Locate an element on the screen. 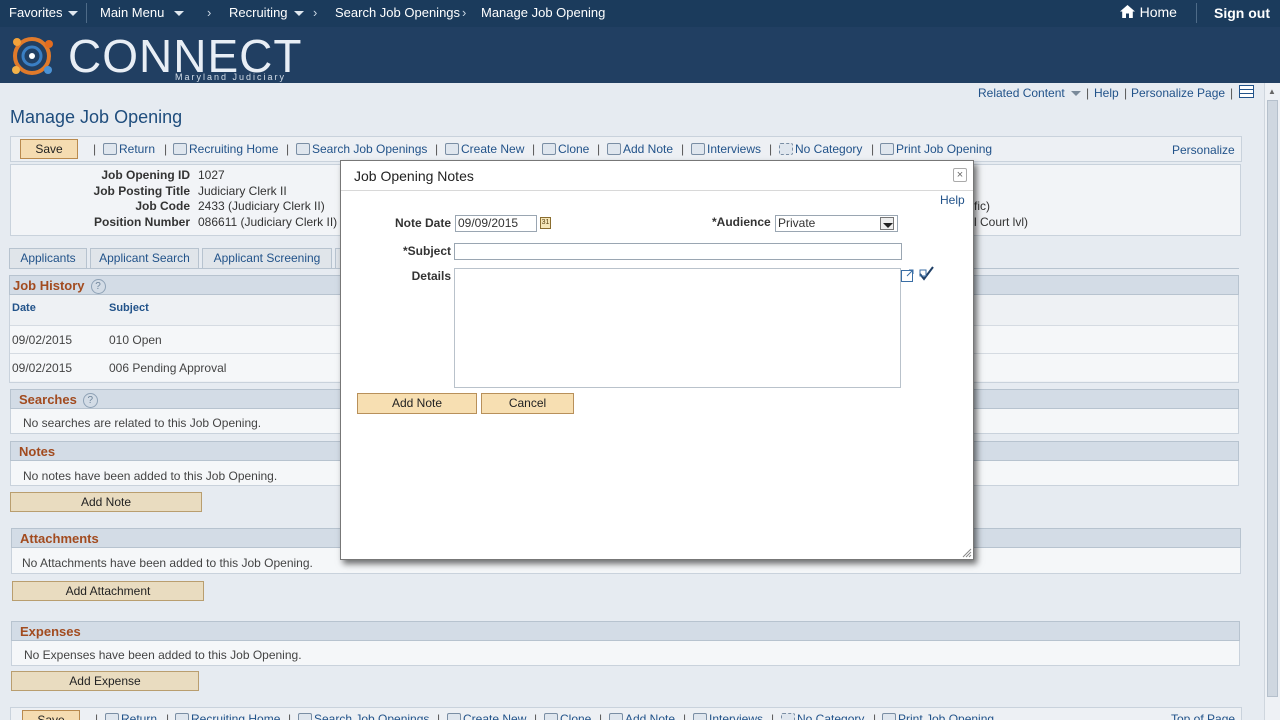 The image size is (1280, 720). note-date-input: 09/09/2015 is located at coordinates (496, 223).